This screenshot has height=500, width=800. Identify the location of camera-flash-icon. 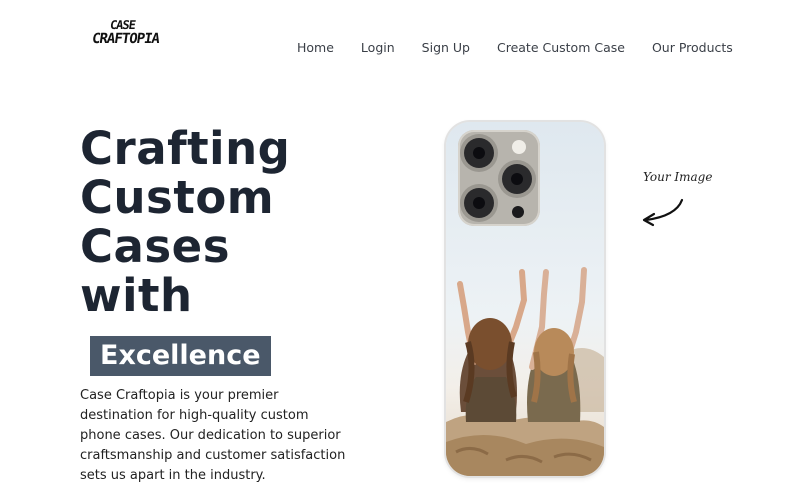
(519, 147).